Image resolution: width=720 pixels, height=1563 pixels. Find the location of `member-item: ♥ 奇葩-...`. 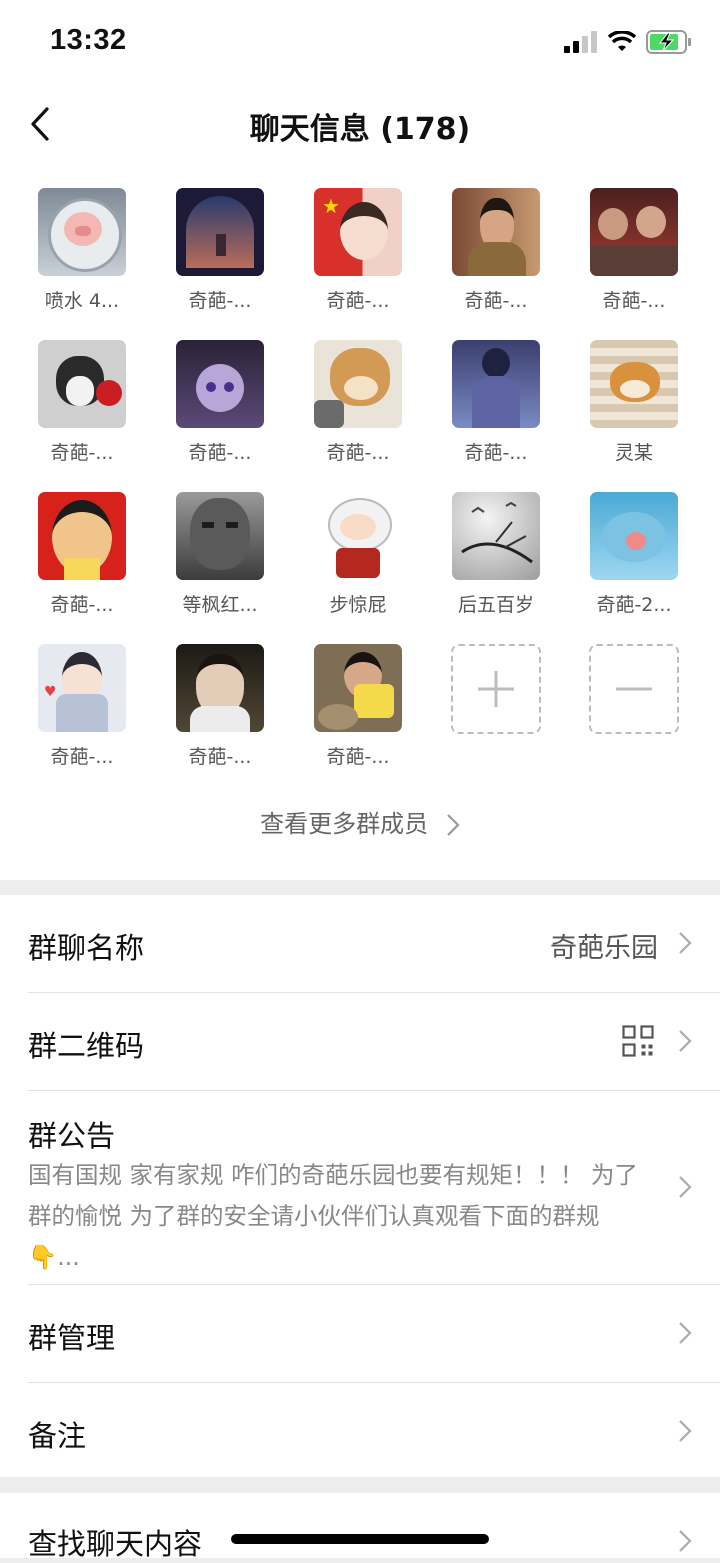

member-item: ♥ 奇葩-... is located at coordinates (82, 706).